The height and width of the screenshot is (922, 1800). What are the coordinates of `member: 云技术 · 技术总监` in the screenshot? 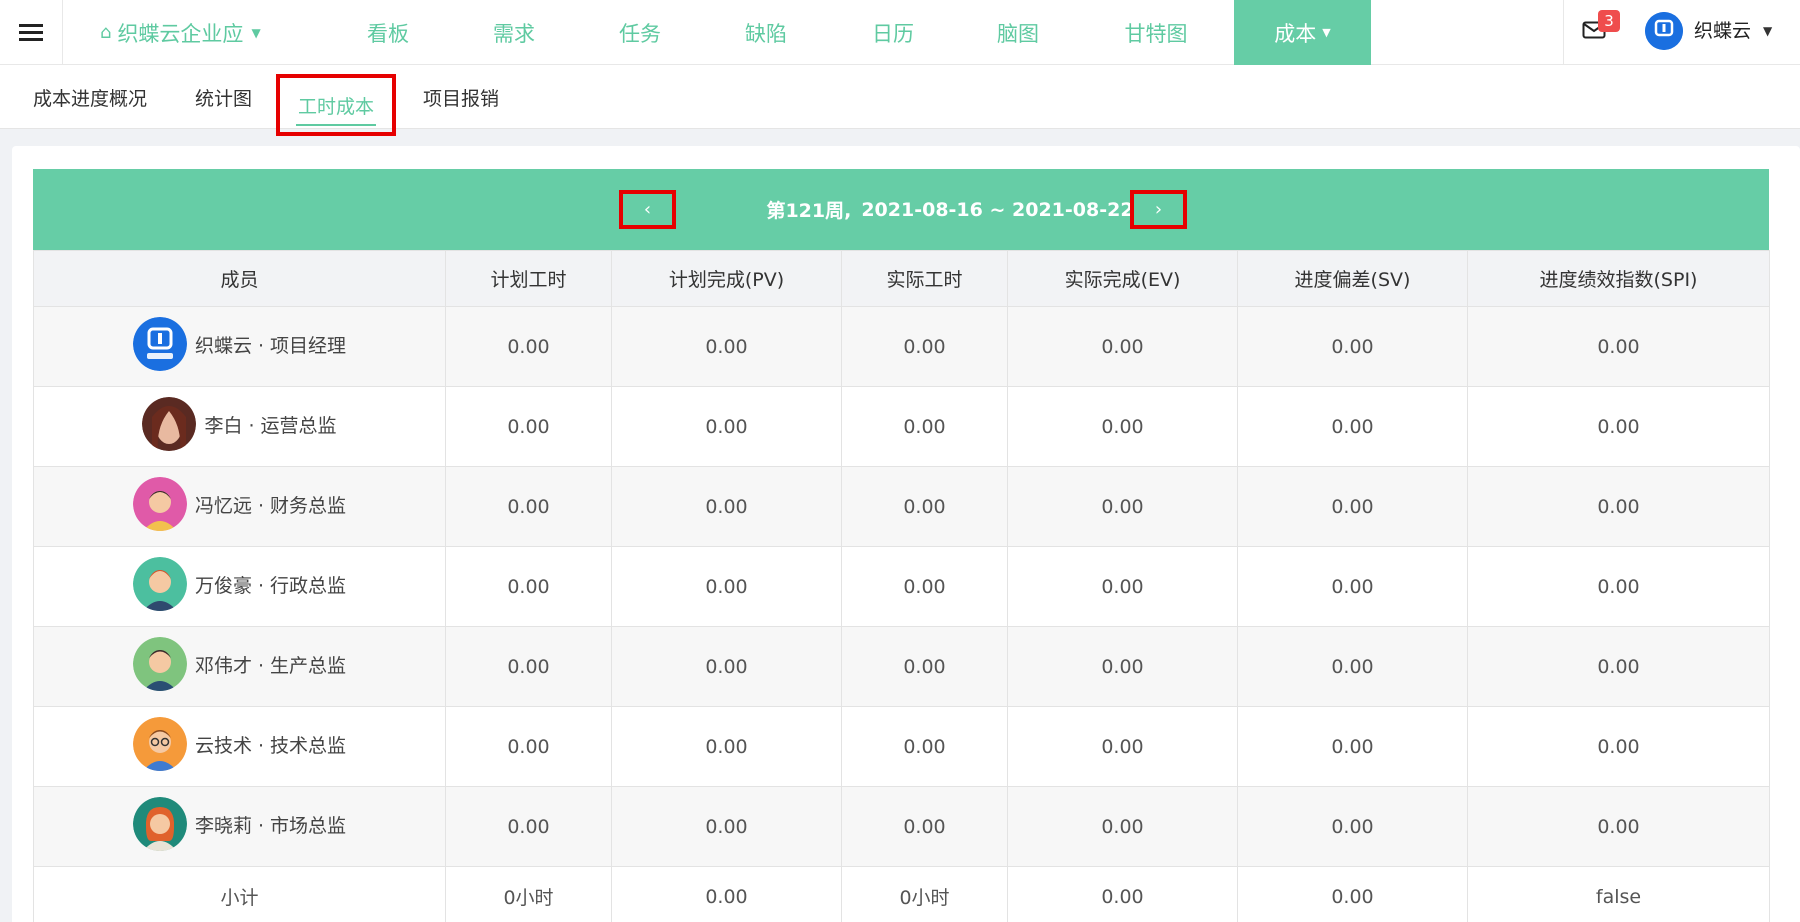 It's located at (239, 744).